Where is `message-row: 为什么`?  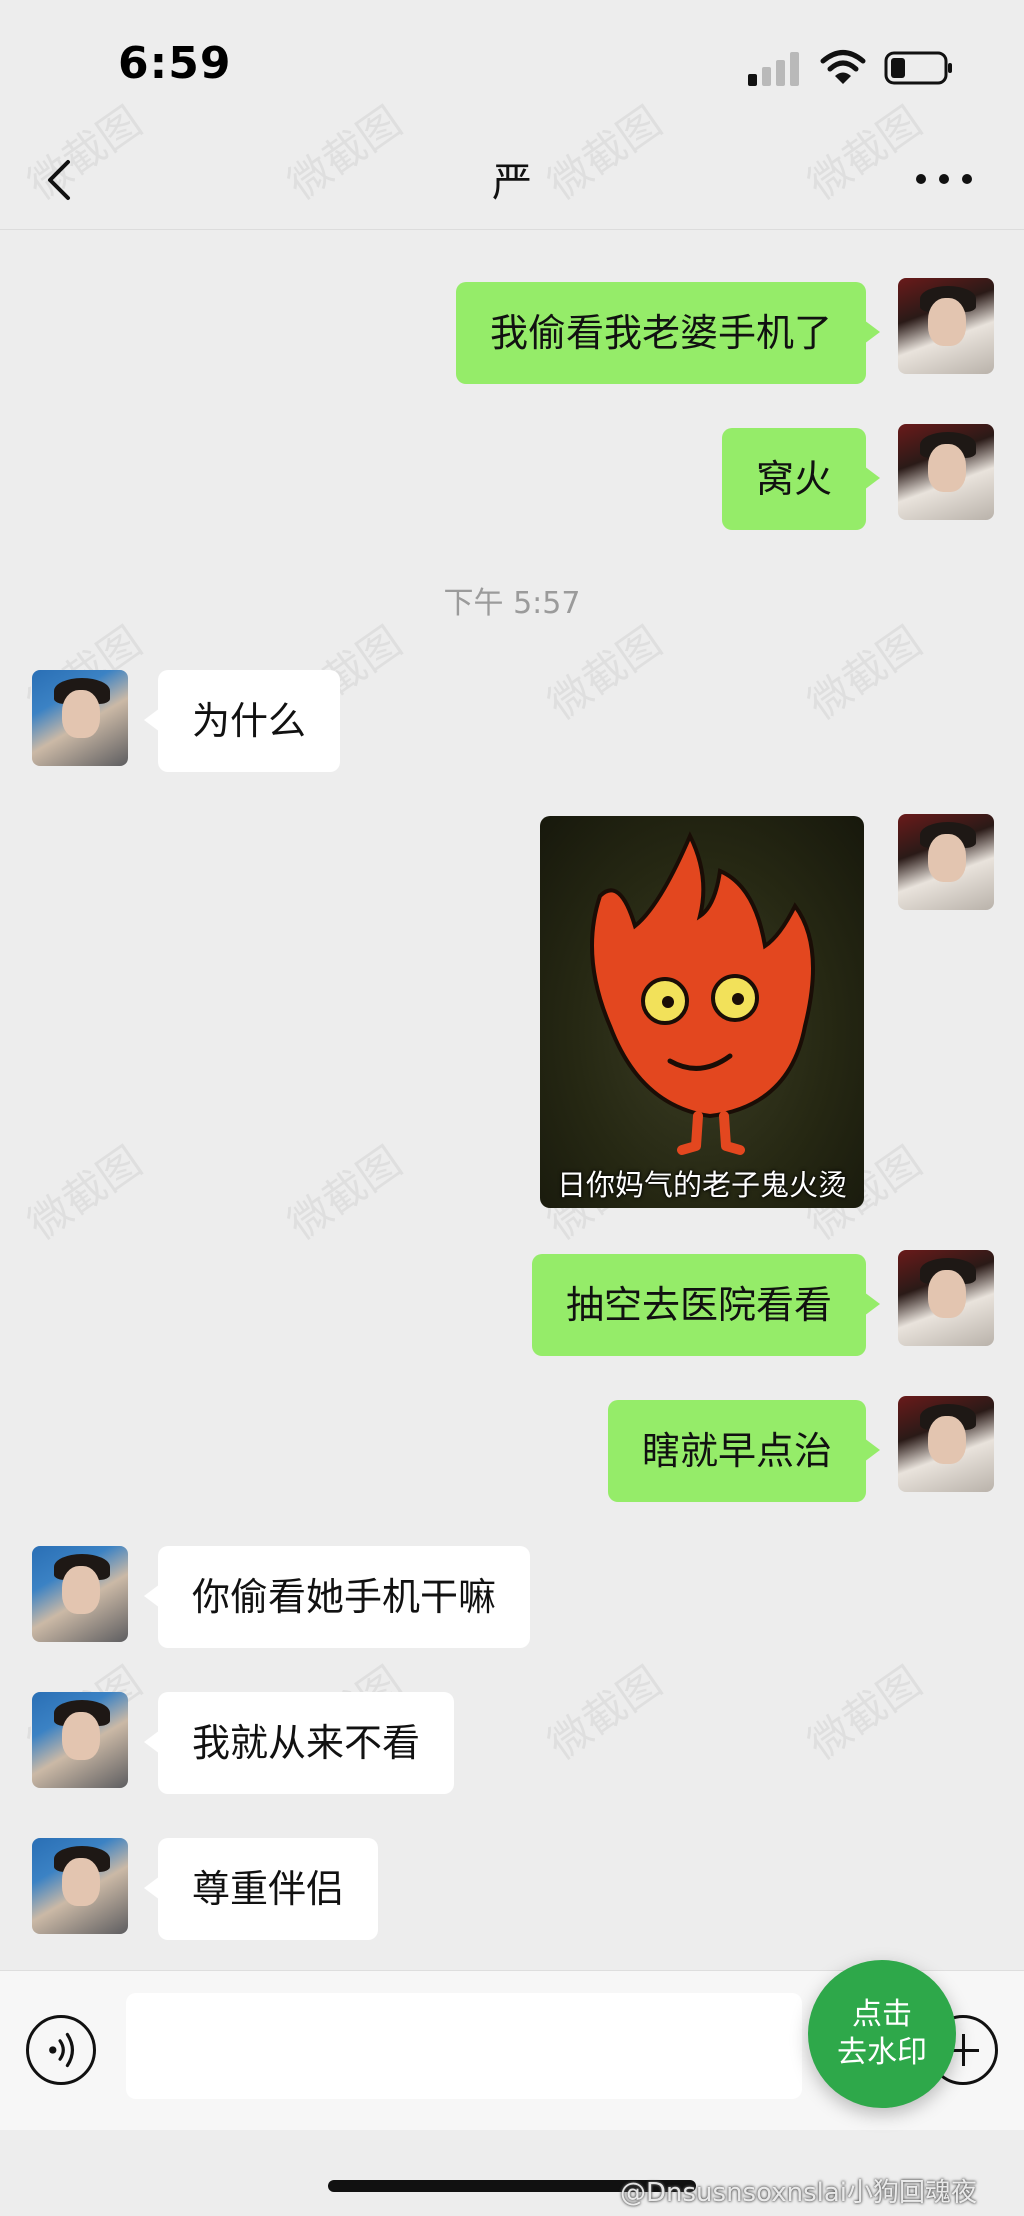 message-row: 为什么 is located at coordinates (512, 725).